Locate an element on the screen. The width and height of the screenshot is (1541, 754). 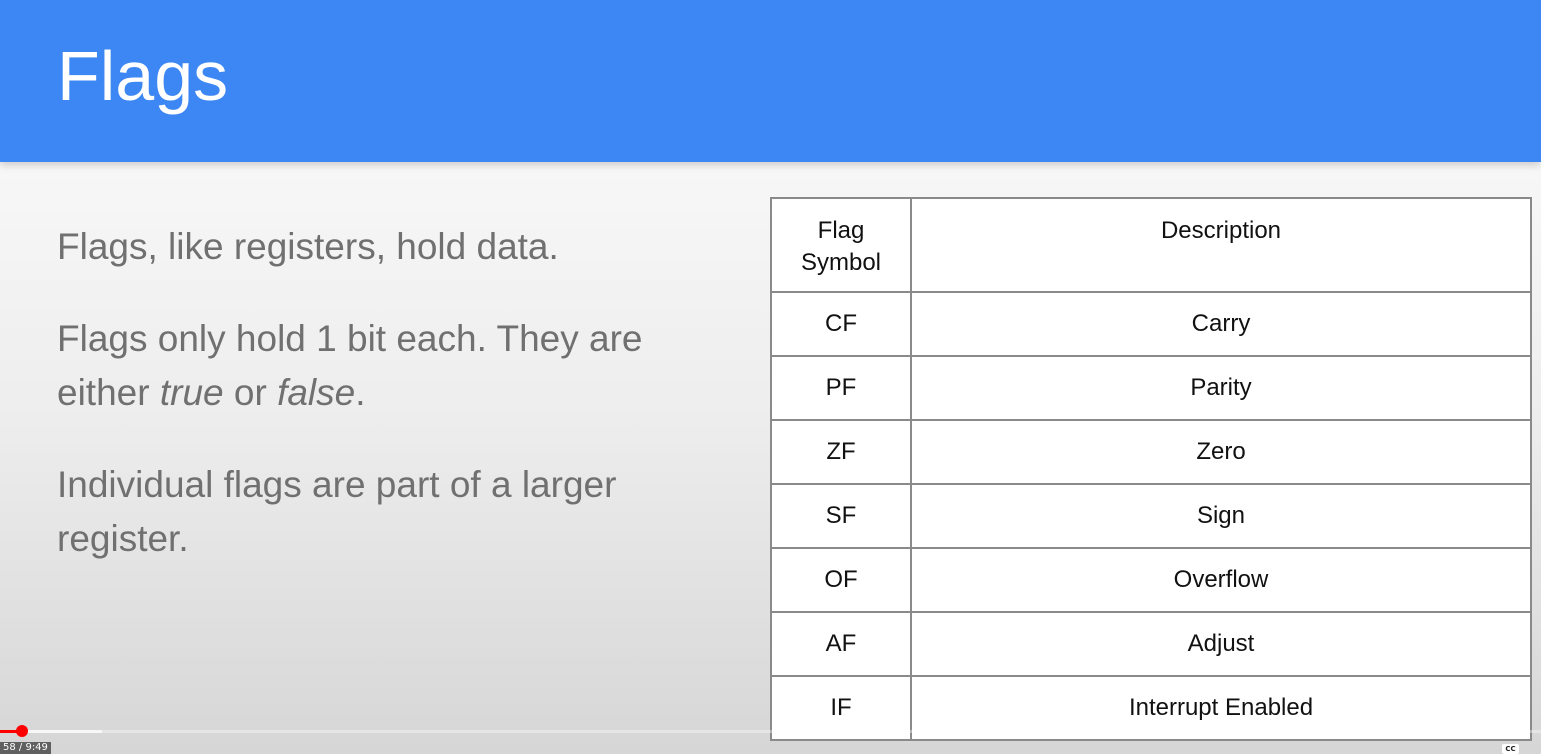
paragraph-2-false: false is located at coordinates (316, 392).